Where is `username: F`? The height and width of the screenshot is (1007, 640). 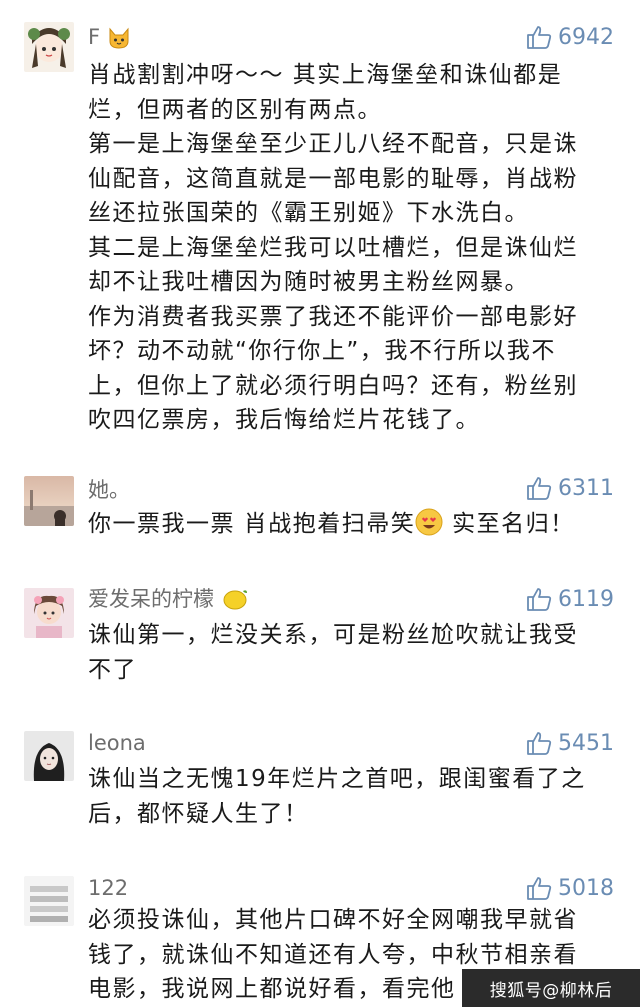 username: F is located at coordinates (109, 39).